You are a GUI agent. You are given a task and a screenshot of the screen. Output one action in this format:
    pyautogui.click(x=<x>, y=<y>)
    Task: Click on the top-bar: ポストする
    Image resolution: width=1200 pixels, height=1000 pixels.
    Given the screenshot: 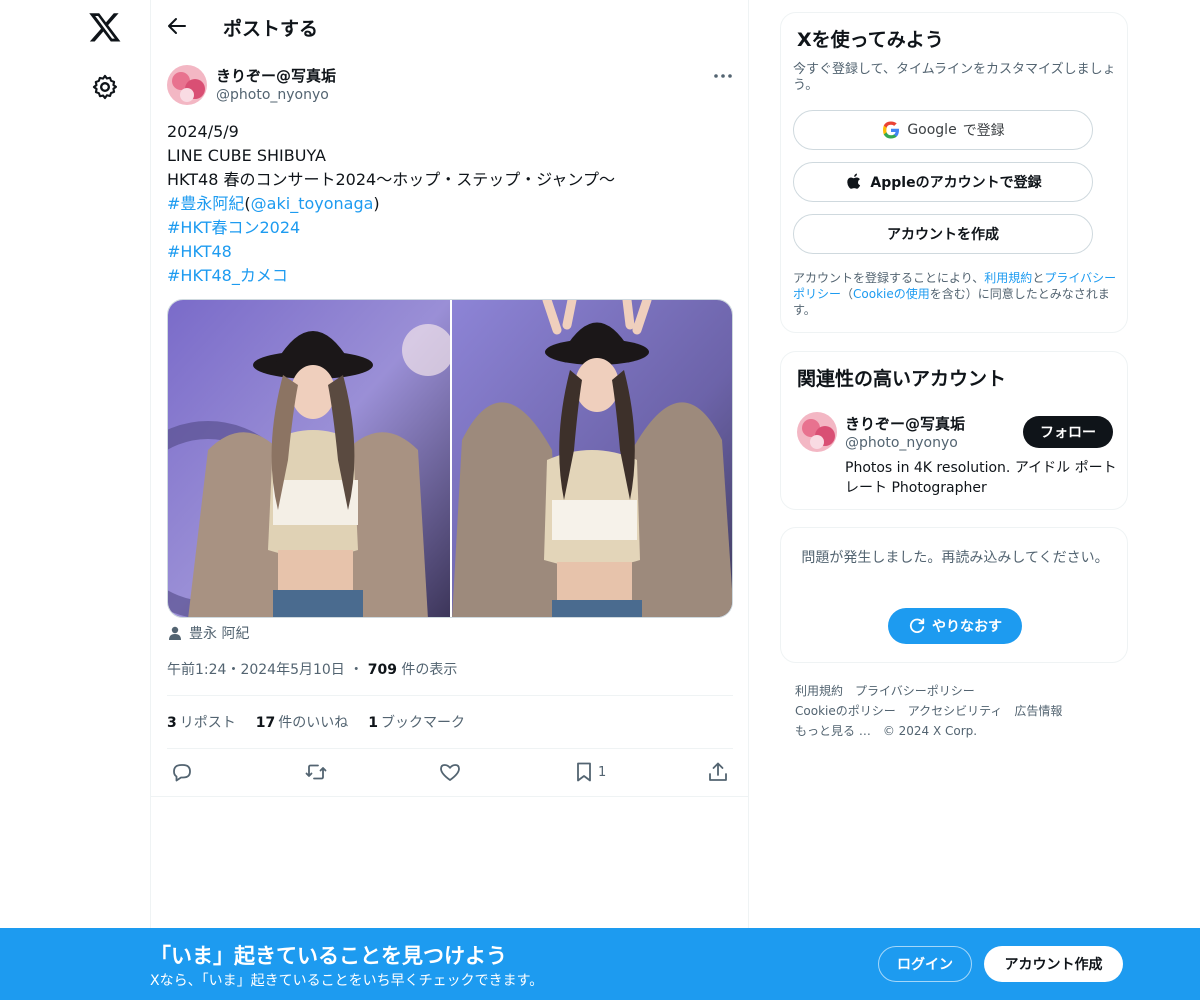 What is the action you would take?
    pyautogui.click(x=450, y=26)
    